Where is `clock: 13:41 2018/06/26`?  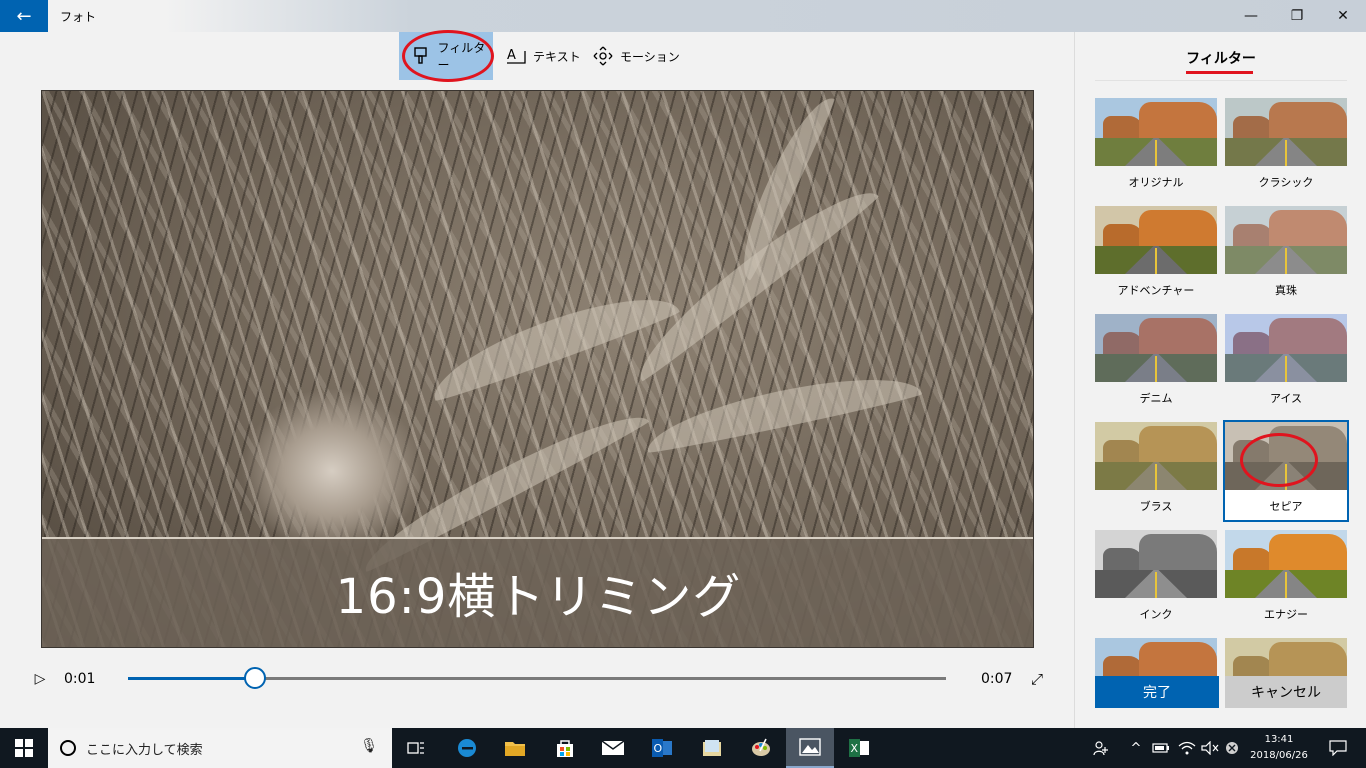 clock: 13:41 2018/06/26 is located at coordinates (1279, 748).